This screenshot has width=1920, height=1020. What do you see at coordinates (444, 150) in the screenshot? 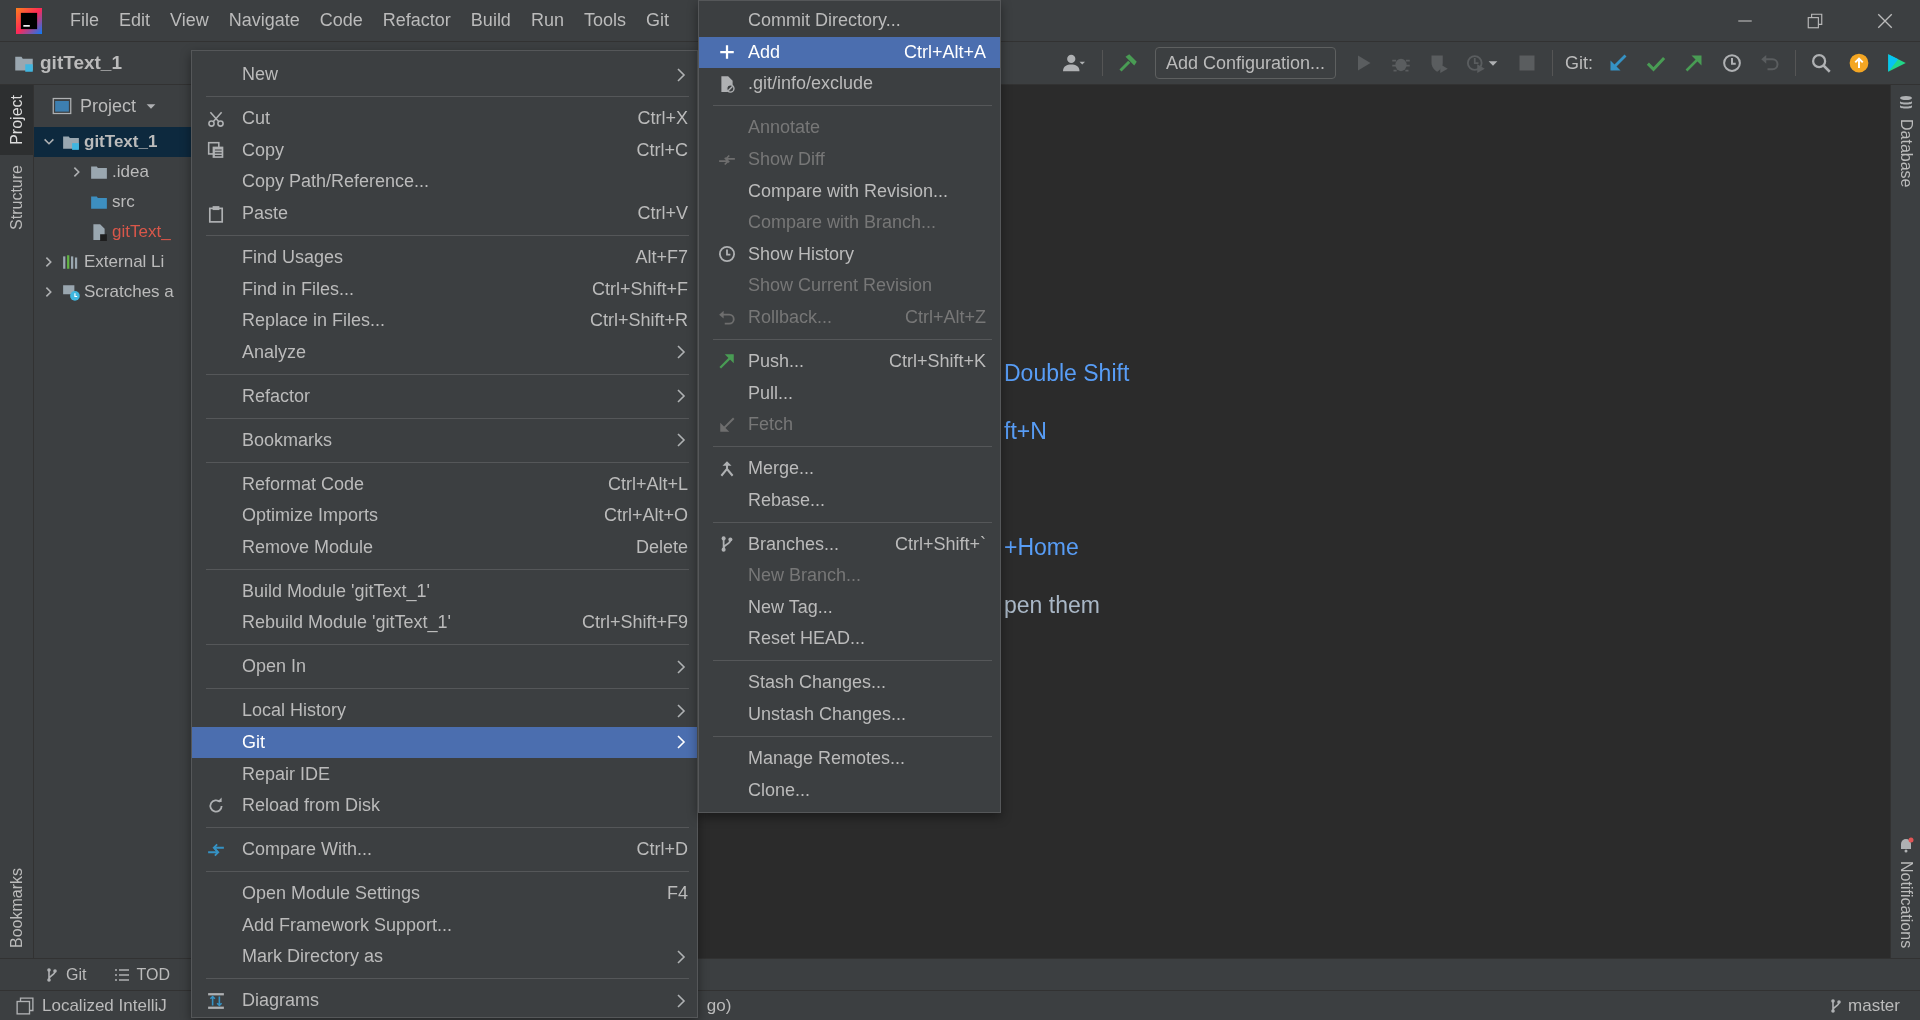
I see `menu-item: Copy Ctrl+C` at bounding box center [444, 150].